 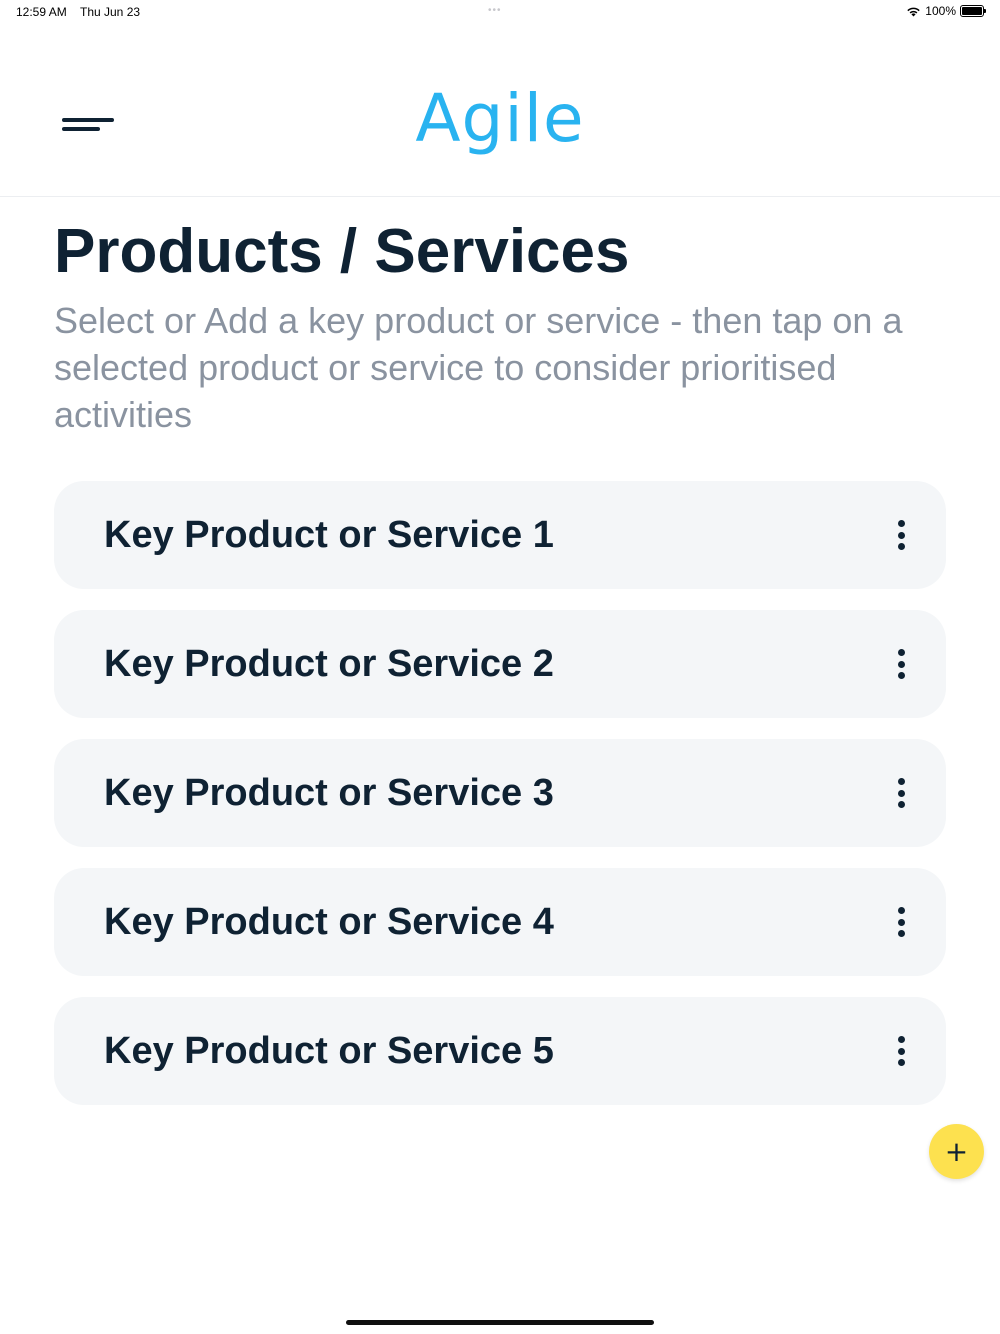 What do you see at coordinates (41, 12) in the screenshot?
I see `status-time: 12:59 AM` at bounding box center [41, 12].